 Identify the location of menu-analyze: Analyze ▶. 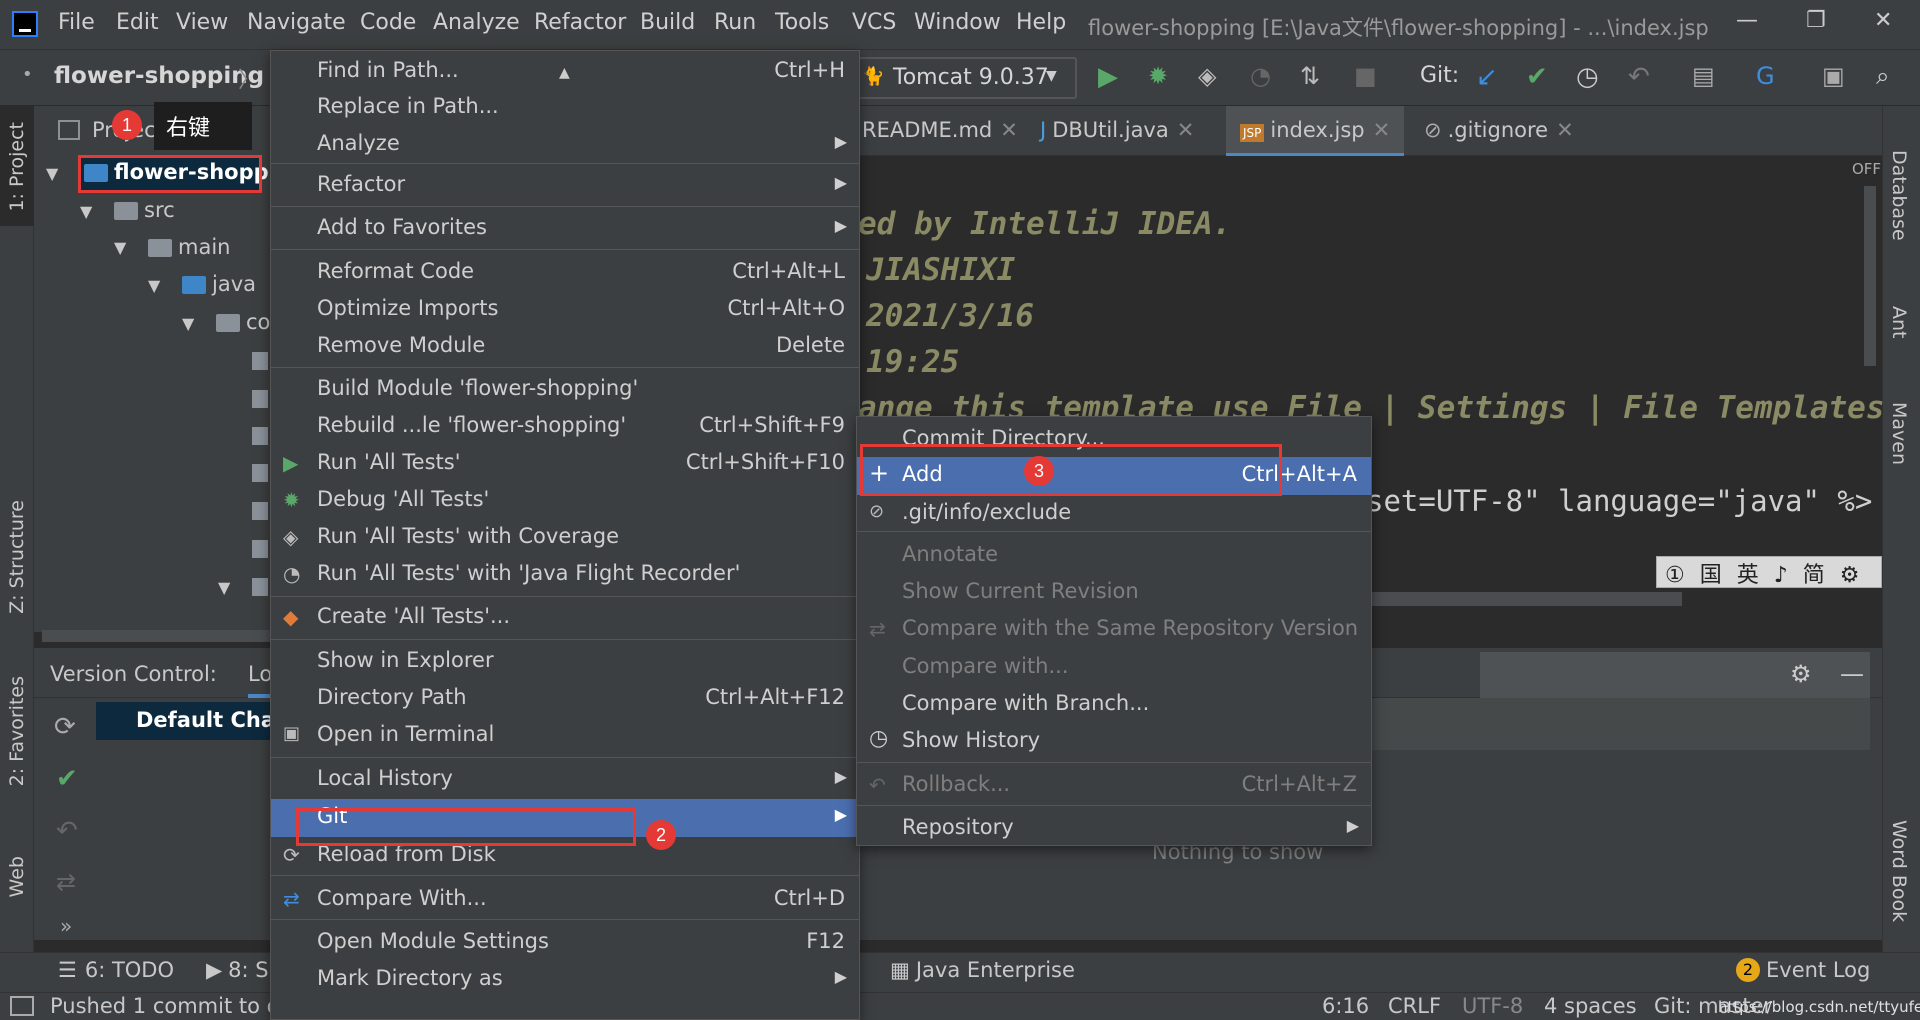
(565, 144).